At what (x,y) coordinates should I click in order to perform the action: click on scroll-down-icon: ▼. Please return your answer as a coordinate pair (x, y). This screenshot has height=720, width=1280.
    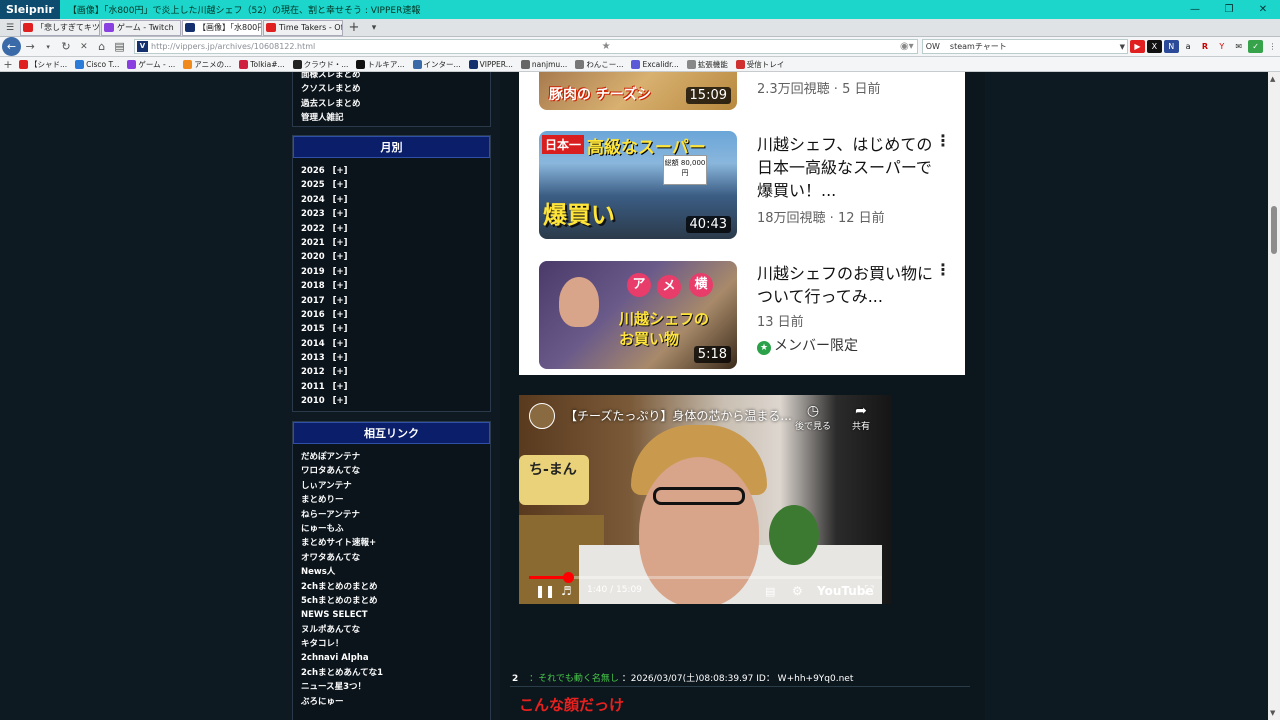
    Looking at the image, I should click on (1272, 713).